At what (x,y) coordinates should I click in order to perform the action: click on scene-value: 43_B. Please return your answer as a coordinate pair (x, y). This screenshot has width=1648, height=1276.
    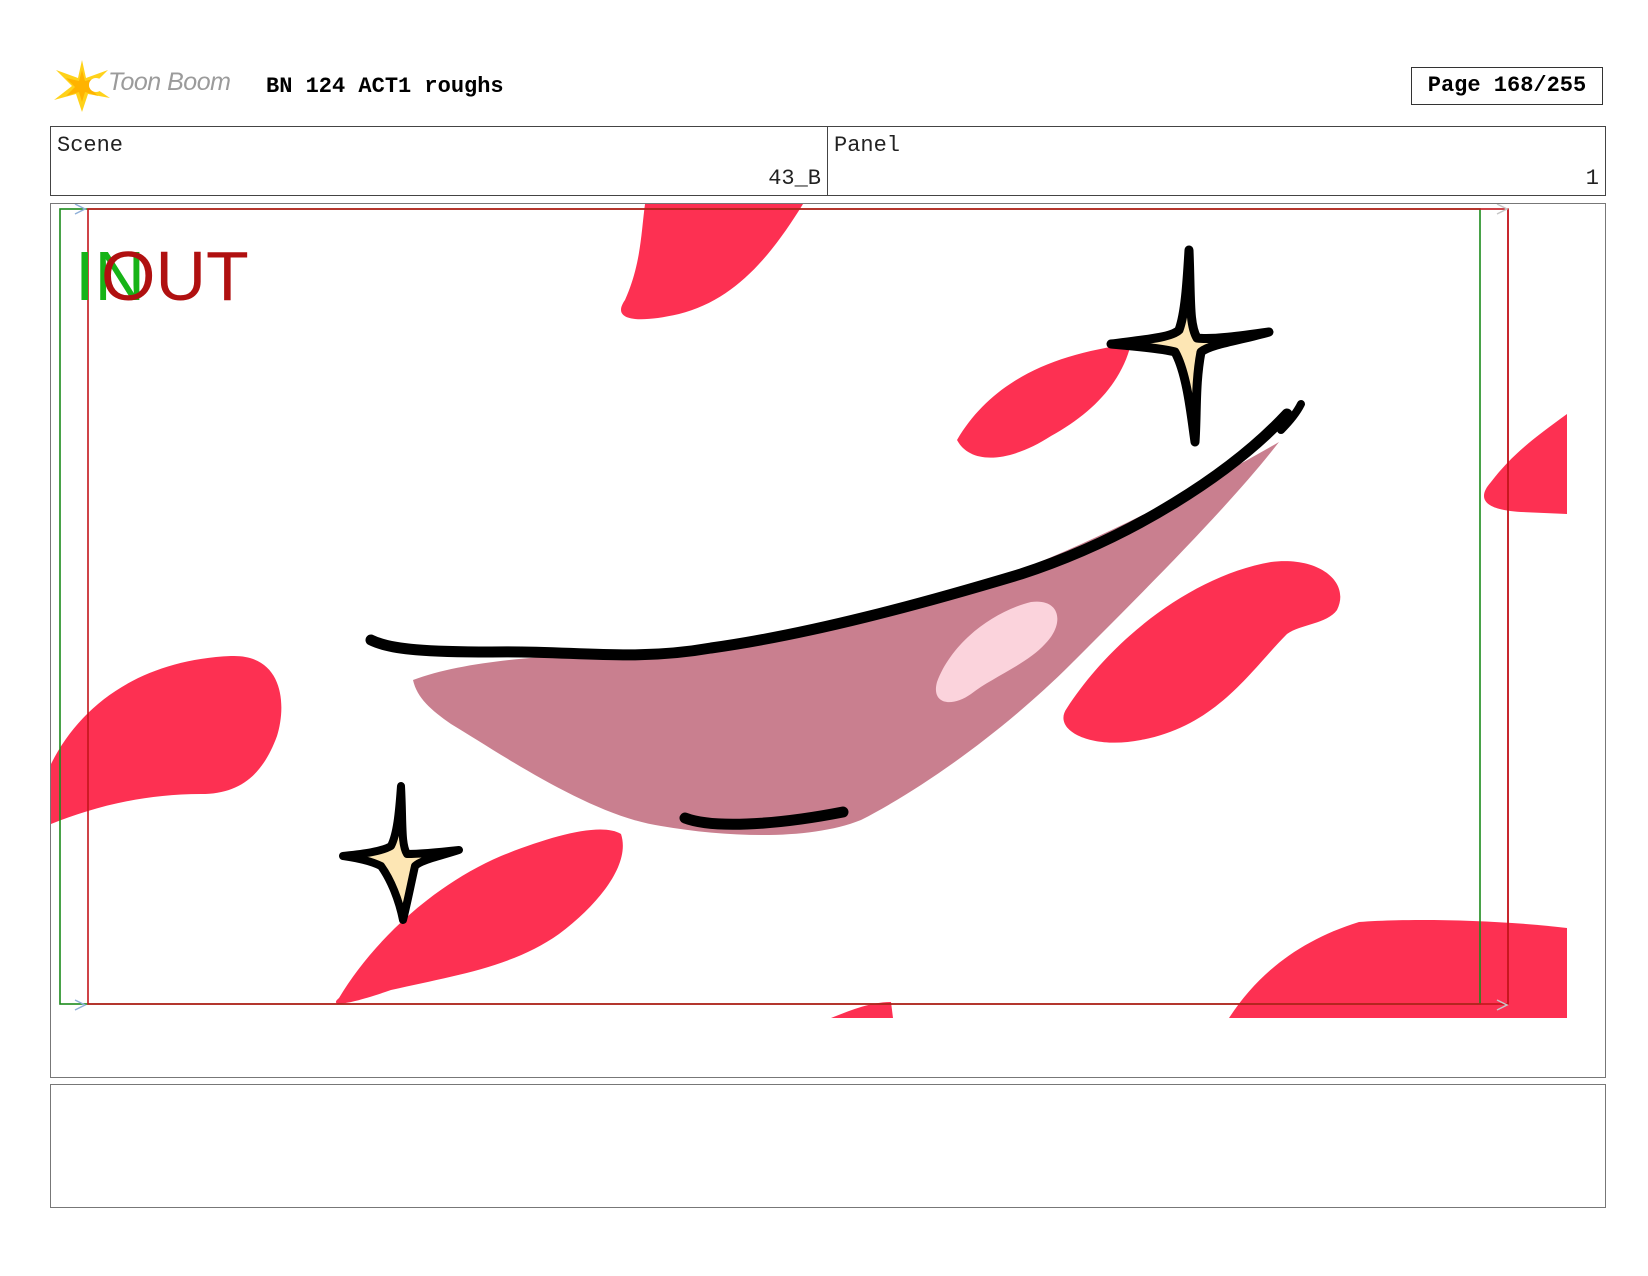
    Looking at the image, I should click on (794, 178).